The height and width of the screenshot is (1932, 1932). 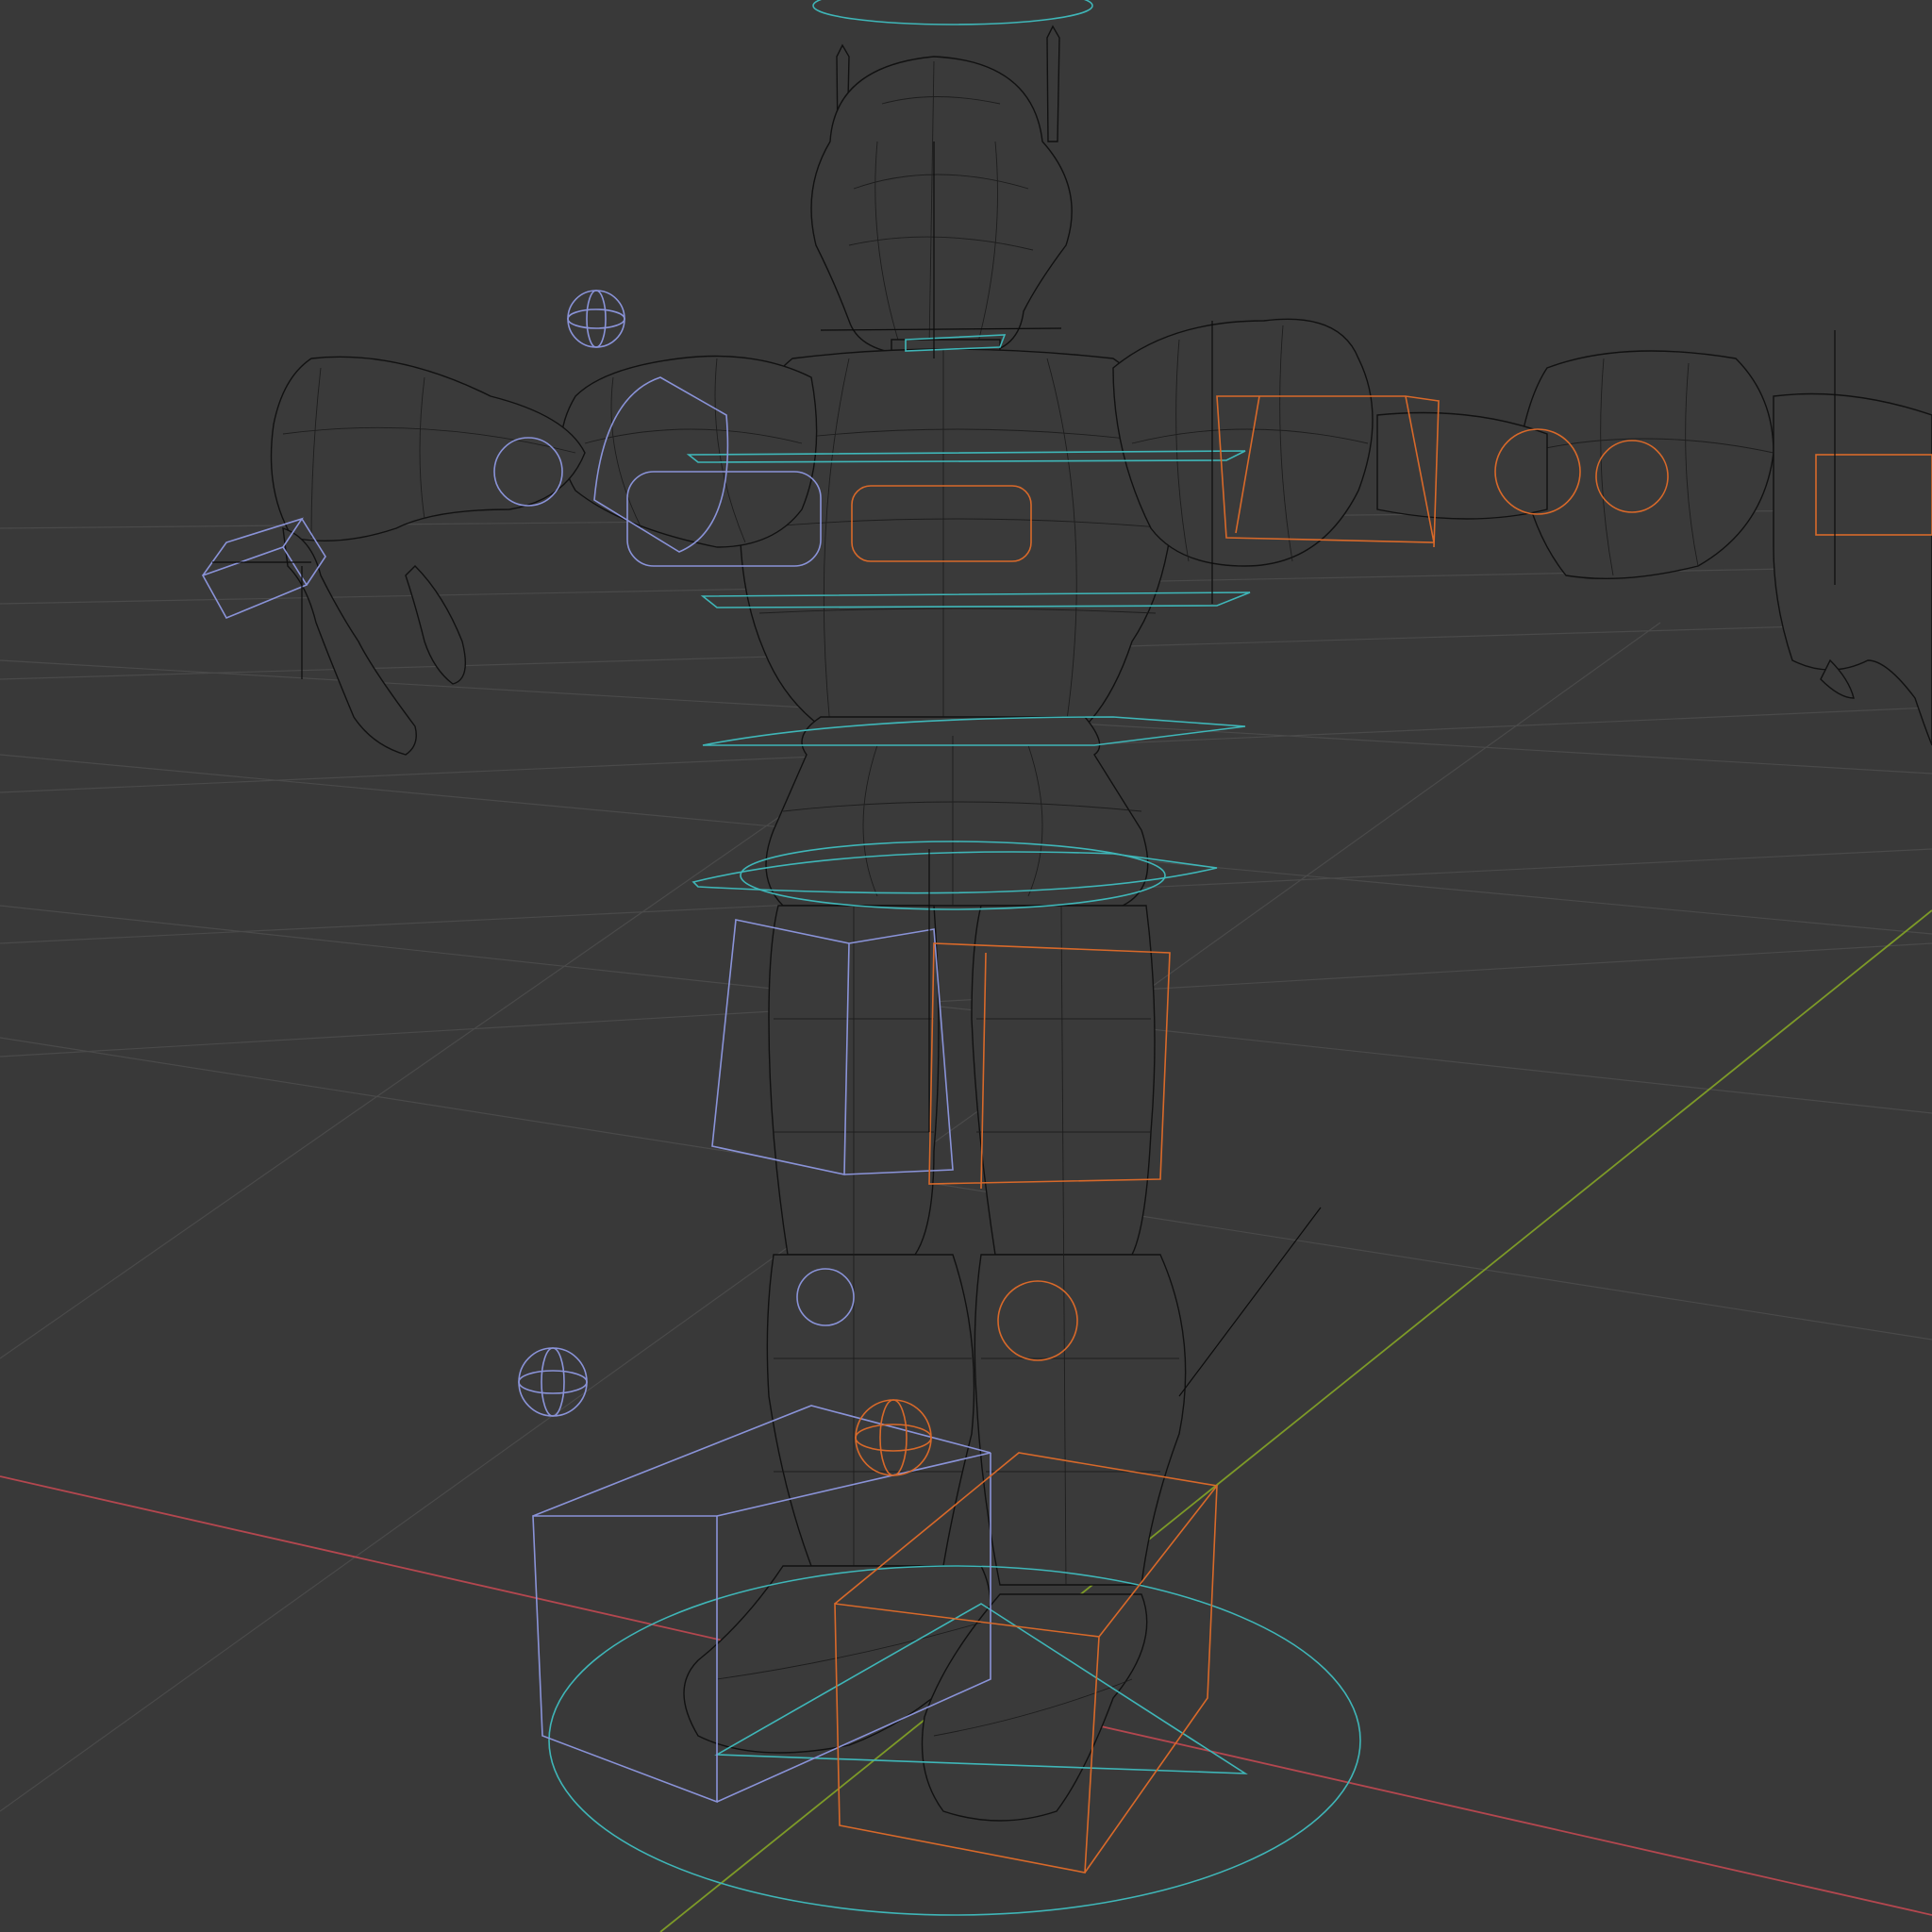 I want to click on robot-upper-arm-left, so click(x=689, y=451).